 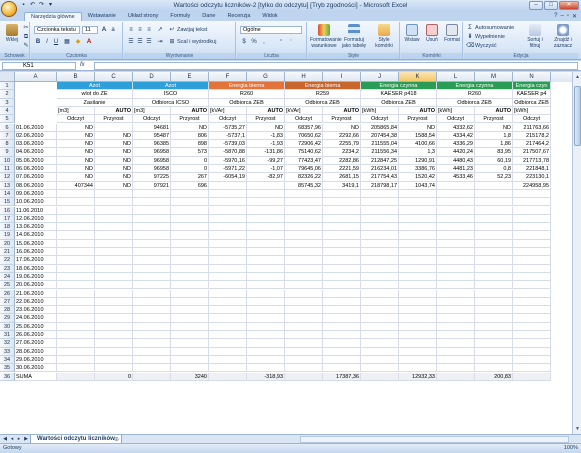 What do you see at coordinates (152, 136) in the screenshot?
I see `cell: 95487` at bounding box center [152, 136].